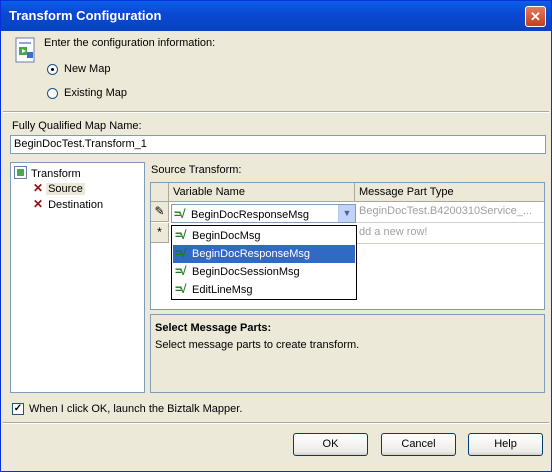 The height and width of the screenshot is (472, 552). What do you see at coordinates (160, 212) in the screenshot?
I see `row-edit-marker: ✎` at bounding box center [160, 212].